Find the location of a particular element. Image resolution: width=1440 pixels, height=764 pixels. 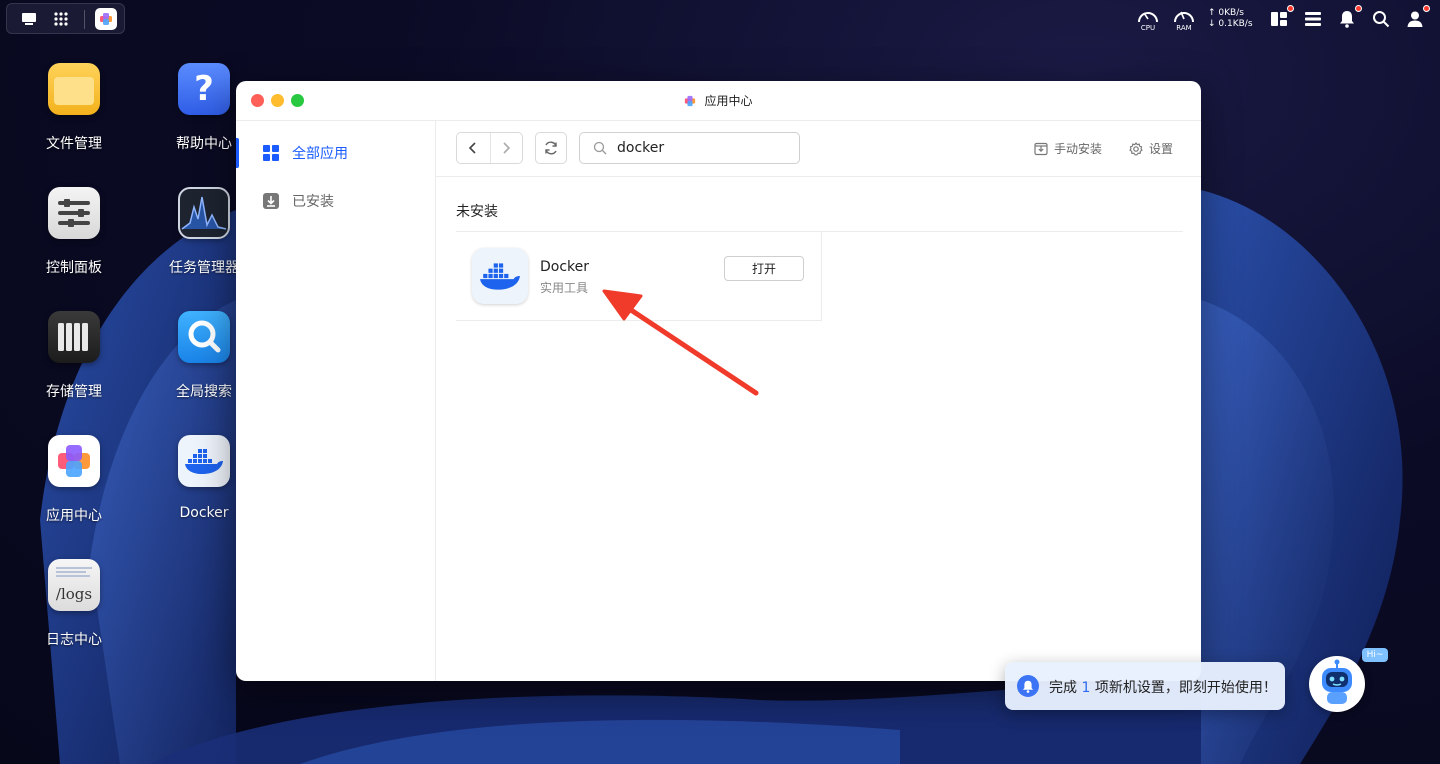

search-box is located at coordinates (689, 148).